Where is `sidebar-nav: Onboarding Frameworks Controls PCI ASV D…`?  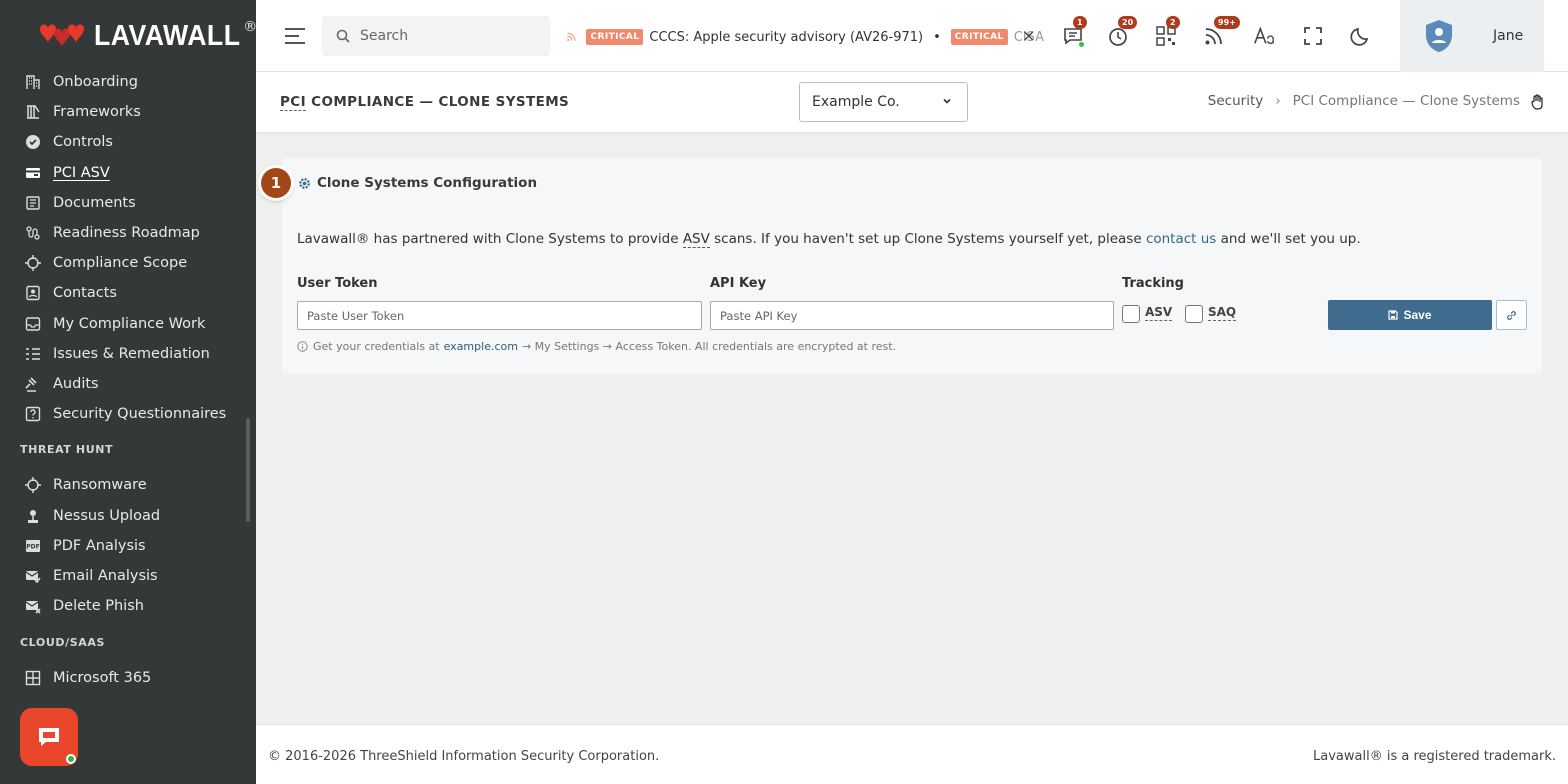 sidebar-nav: Onboarding Frameworks Controls PCI ASV D… is located at coordinates (128, 380).